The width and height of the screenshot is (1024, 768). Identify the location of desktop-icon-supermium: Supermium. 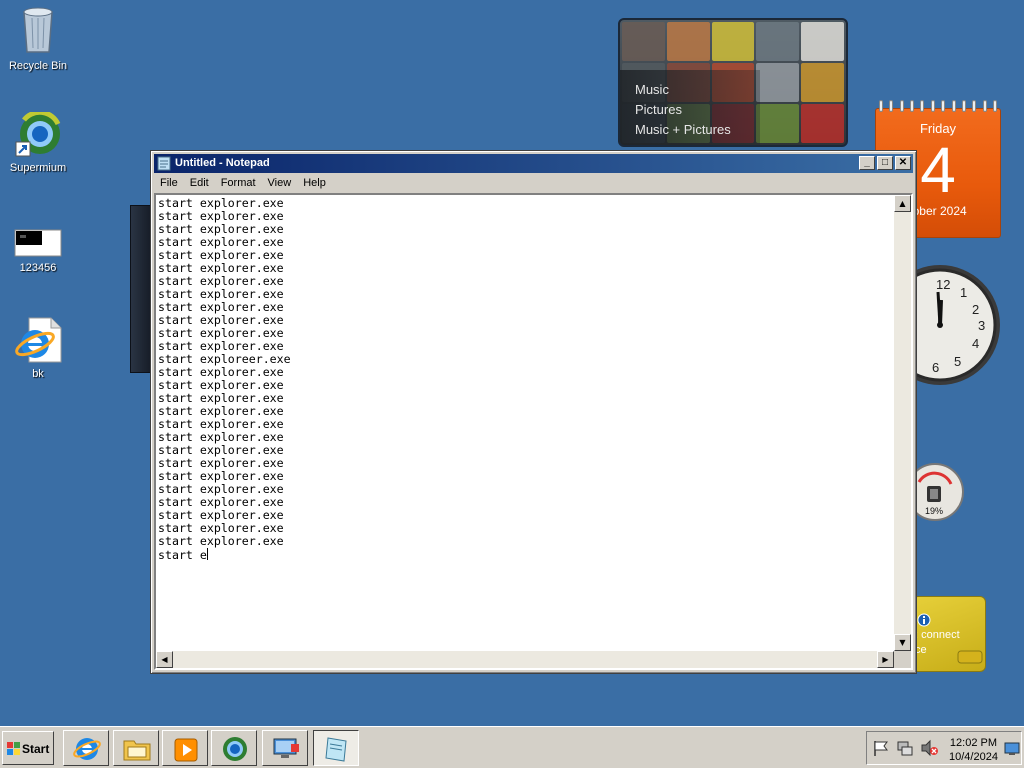
(38, 143).